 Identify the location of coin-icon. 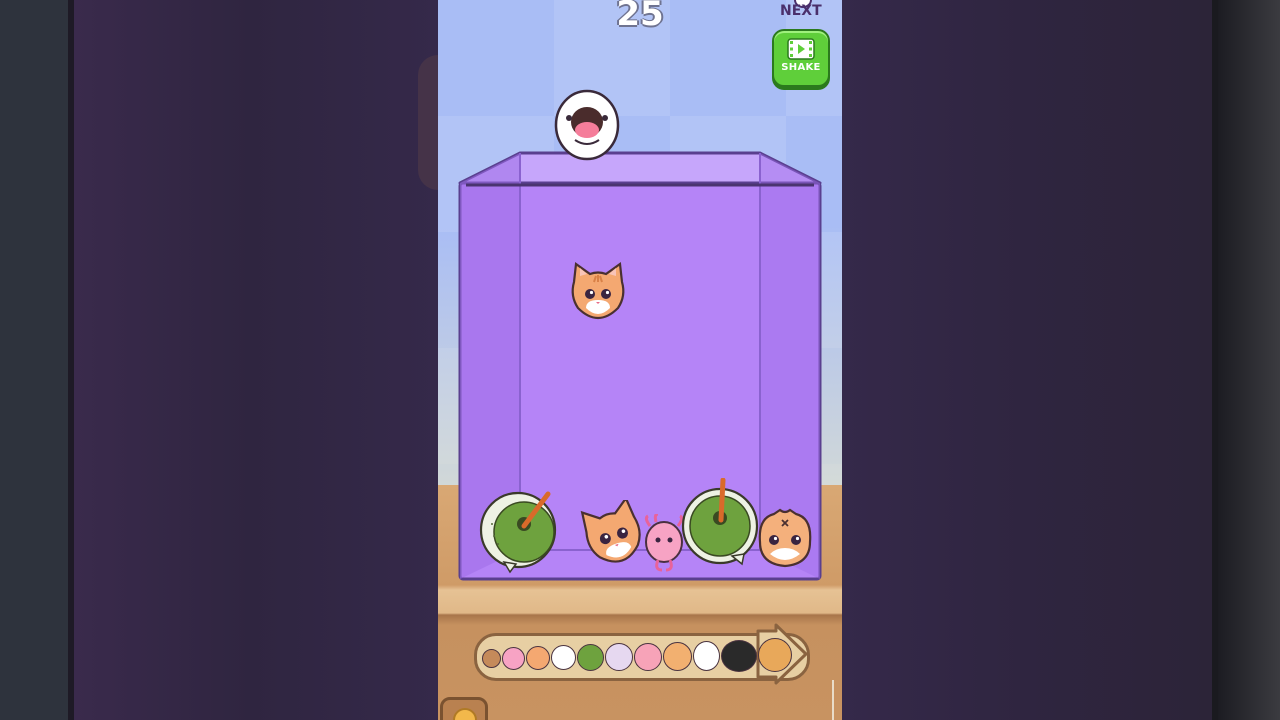
(465, 714).